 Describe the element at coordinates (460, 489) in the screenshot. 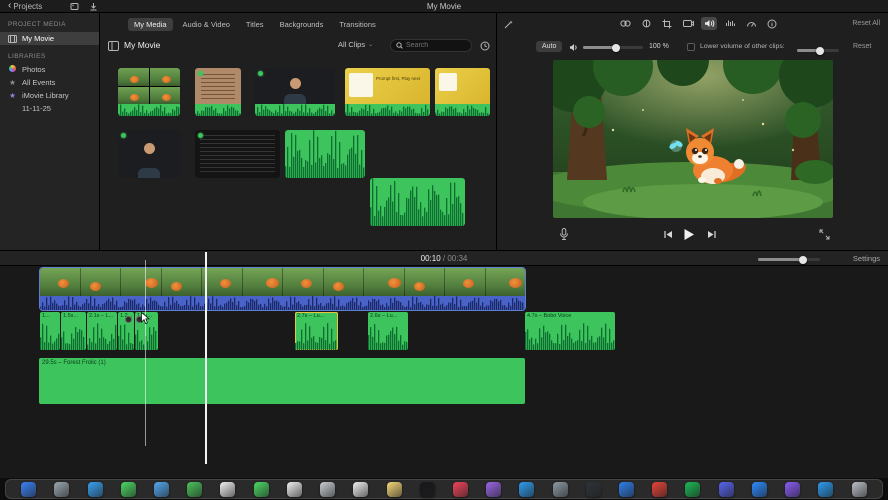

I see `dock-icon-music` at that location.